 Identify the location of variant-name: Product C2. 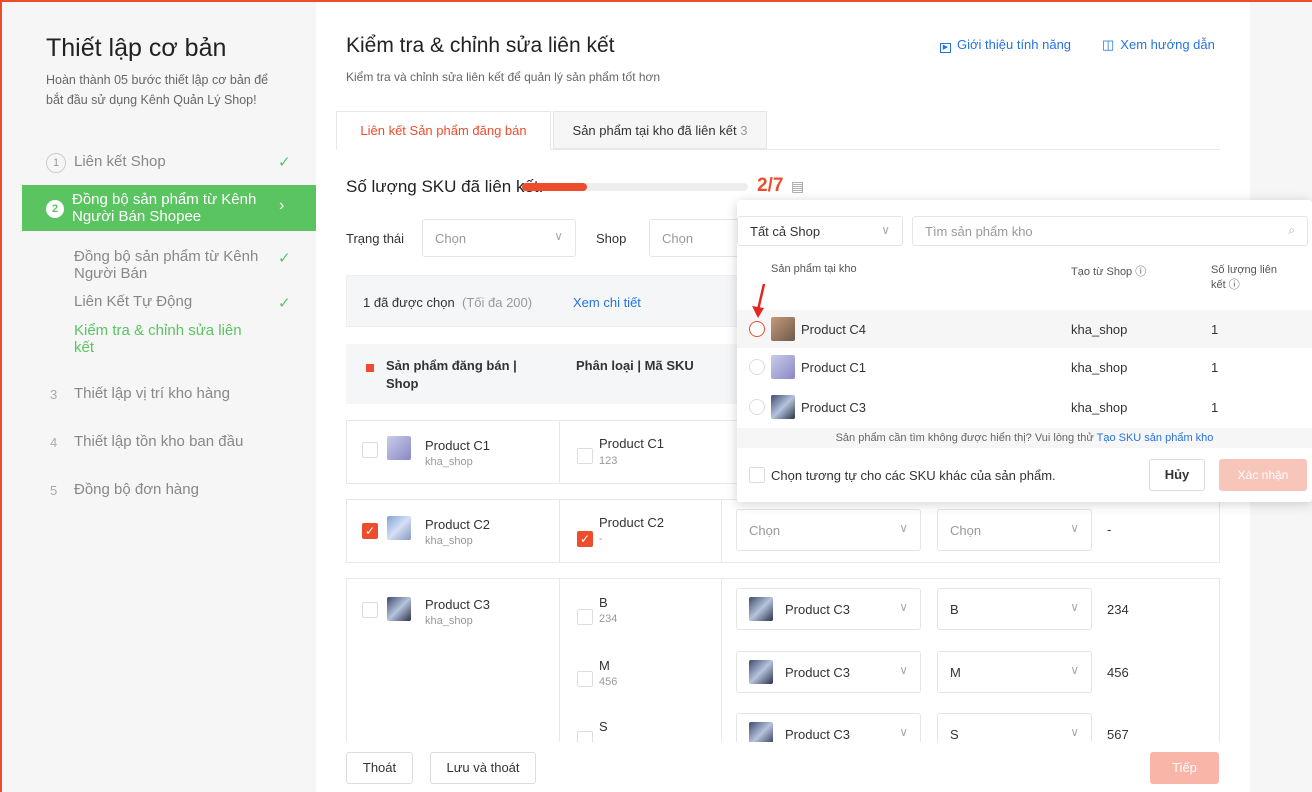
(632, 522).